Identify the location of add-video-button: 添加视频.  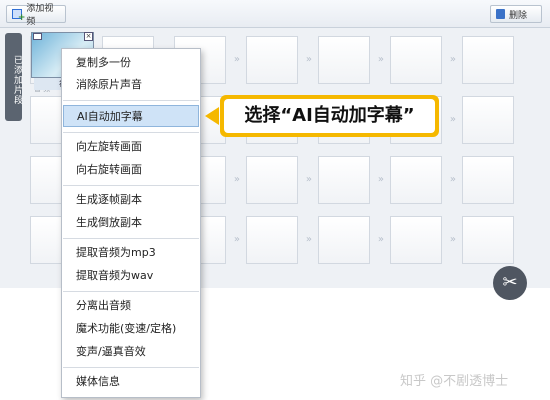
(36, 15).